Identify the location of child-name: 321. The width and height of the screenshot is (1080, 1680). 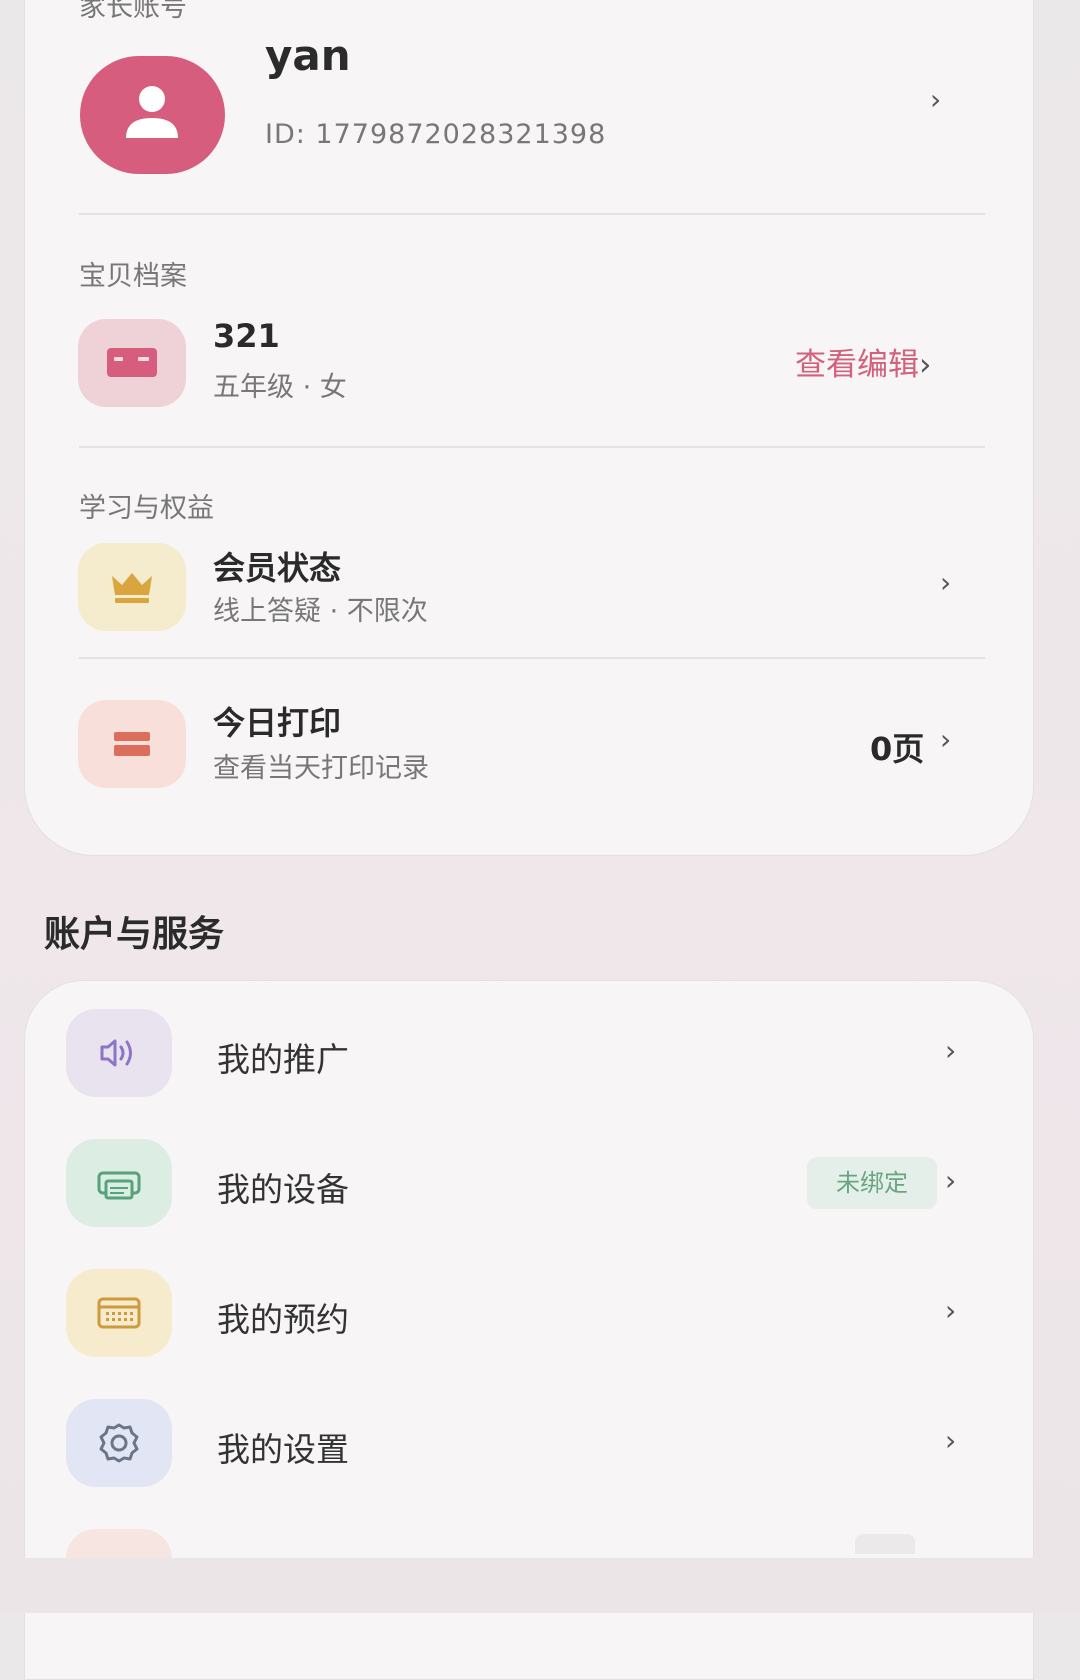
(246, 336).